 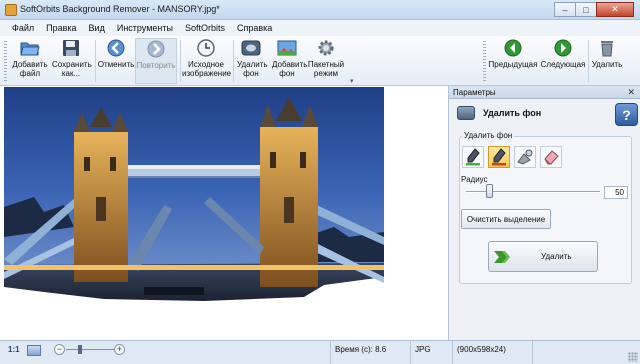 I want to click on arrow-left-icon, so click(x=116, y=48).